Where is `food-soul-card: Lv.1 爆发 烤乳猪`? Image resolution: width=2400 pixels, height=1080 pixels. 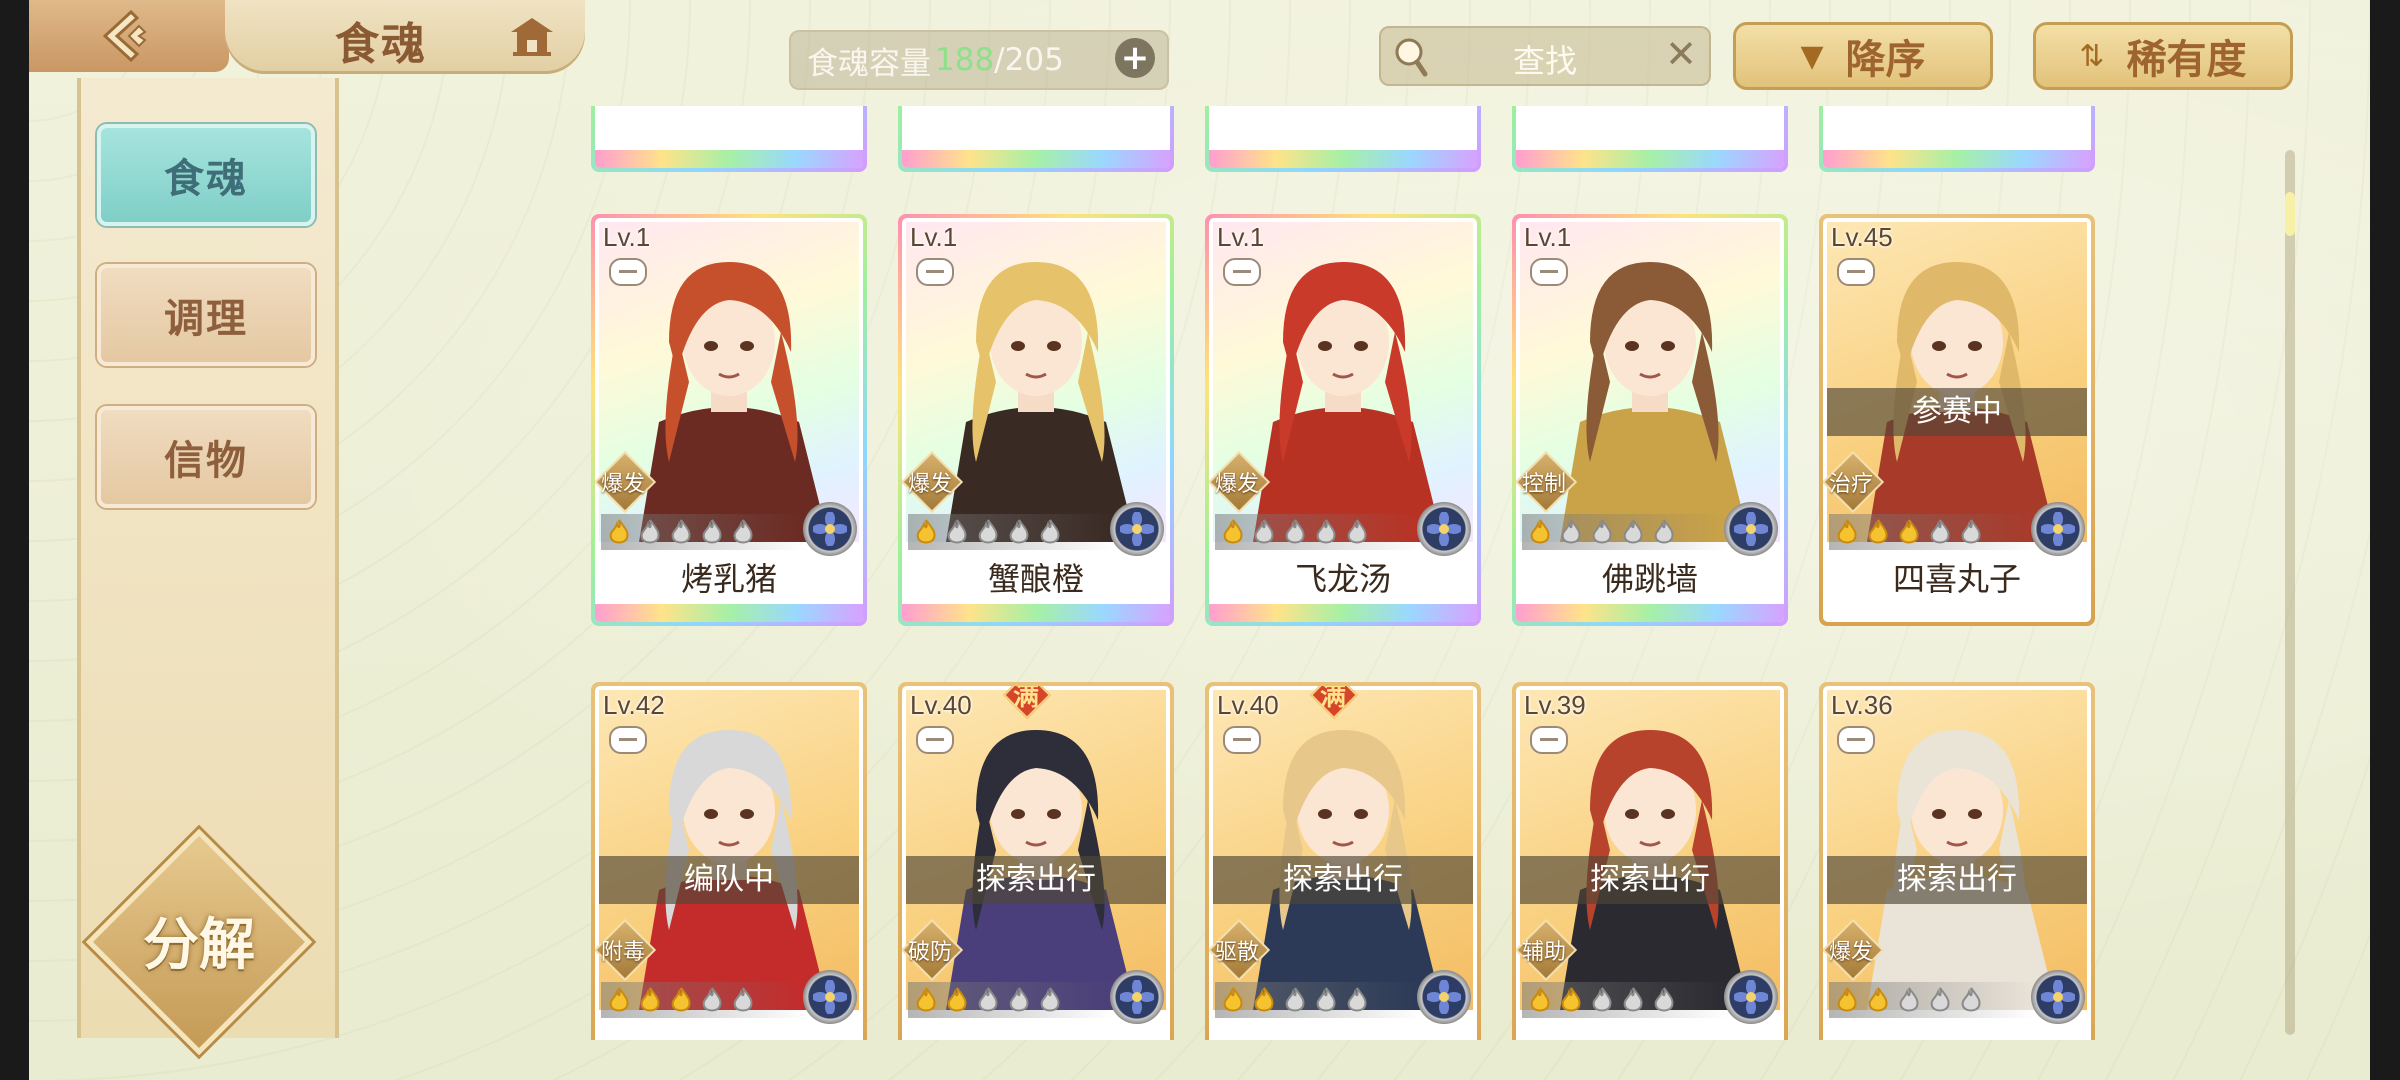
food-soul-card: Lv.1 爆发 烤乳猪 is located at coordinates (729, 420).